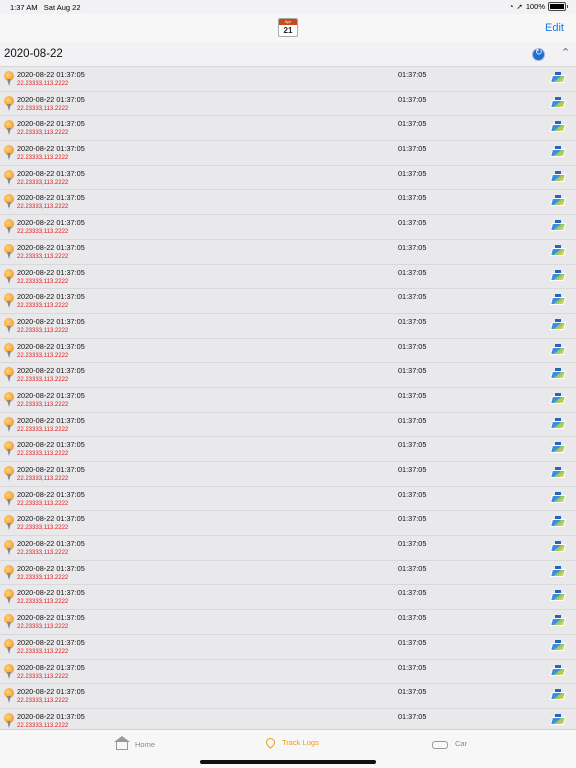 Image resolution: width=576 pixels, height=768 pixels. What do you see at coordinates (288, 762) in the screenshot?
I see `home-indicator` at bounding box center [288, 762].